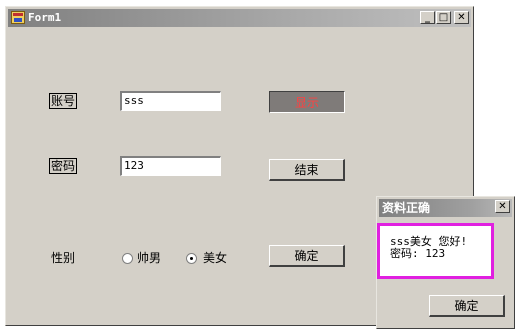  I want to click on dialog-message: sss美女 您好! 密码: 123, so click(428, 248).